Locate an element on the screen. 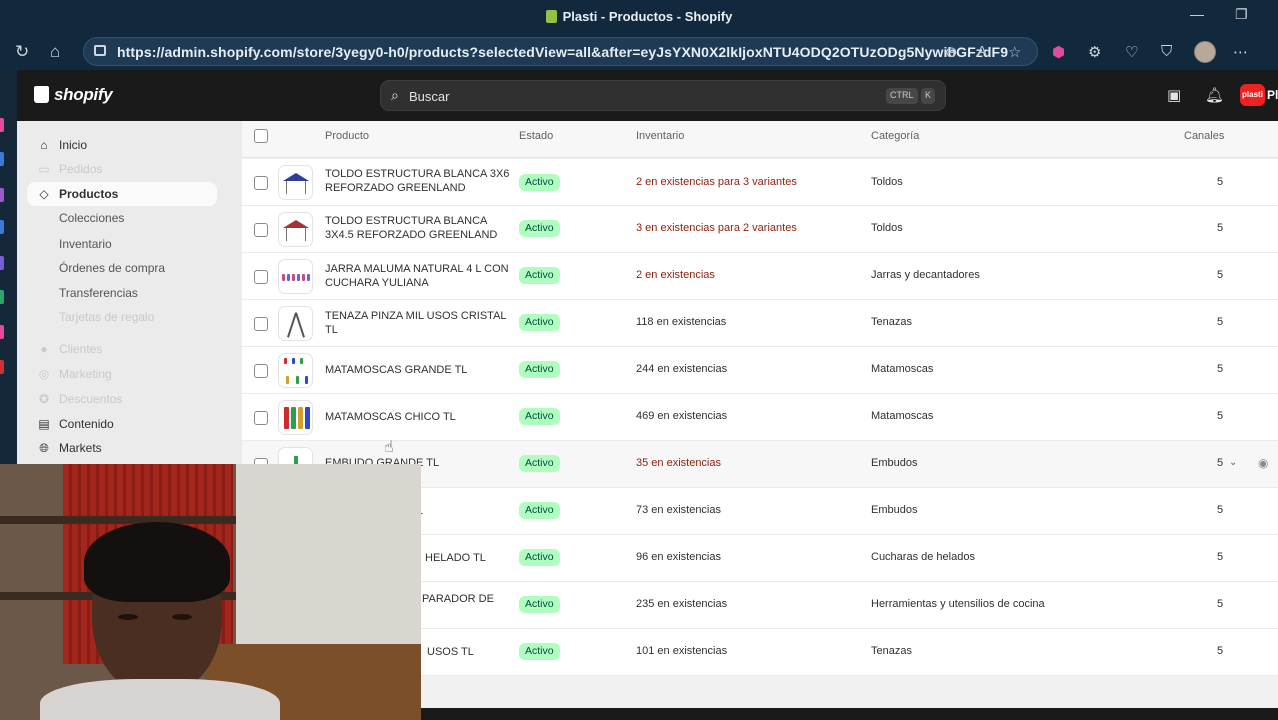 This screenshot has width=1278, height=720. shortcut-k: K is located at coordinates (928, 96).